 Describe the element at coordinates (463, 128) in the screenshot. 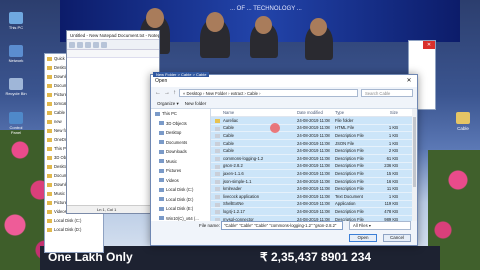

I see `desktop-icon-label: Cable` at that location.